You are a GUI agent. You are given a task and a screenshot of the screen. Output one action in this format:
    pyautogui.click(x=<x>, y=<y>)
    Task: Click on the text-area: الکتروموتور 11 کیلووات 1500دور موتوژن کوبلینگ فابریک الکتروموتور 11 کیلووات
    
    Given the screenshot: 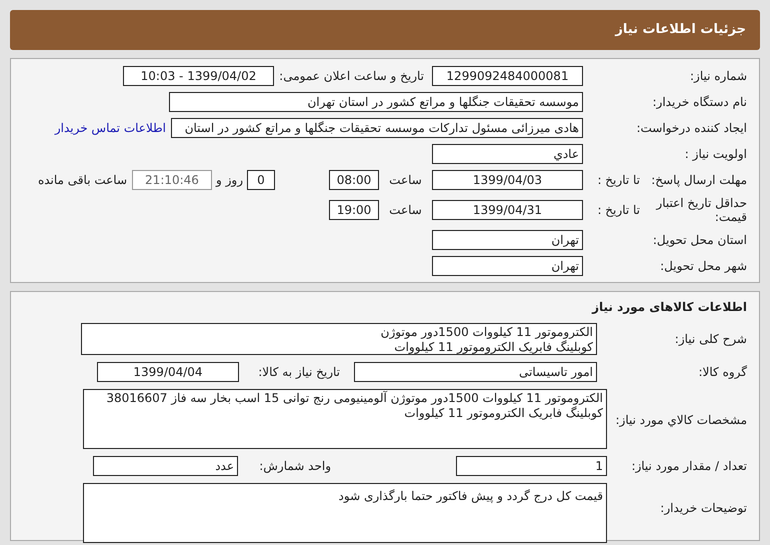 What is the action you would take?
    pyautogui.click(x=339, y=339)
    